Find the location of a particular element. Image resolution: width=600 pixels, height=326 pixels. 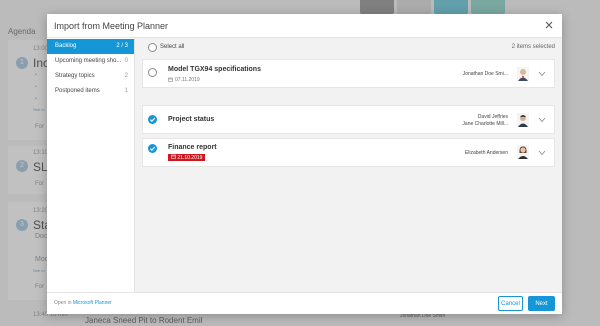

dialog-header: Import from Meeting Planner is located at coordinates (304, 26).